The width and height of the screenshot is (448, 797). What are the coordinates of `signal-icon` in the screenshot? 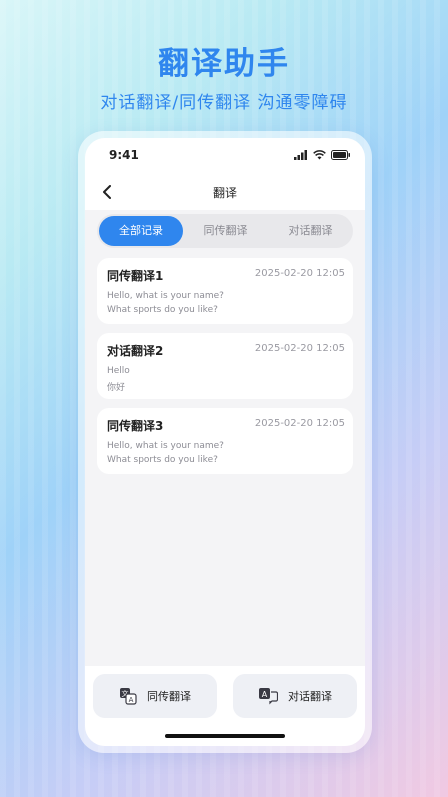 It's located at (300, 155).